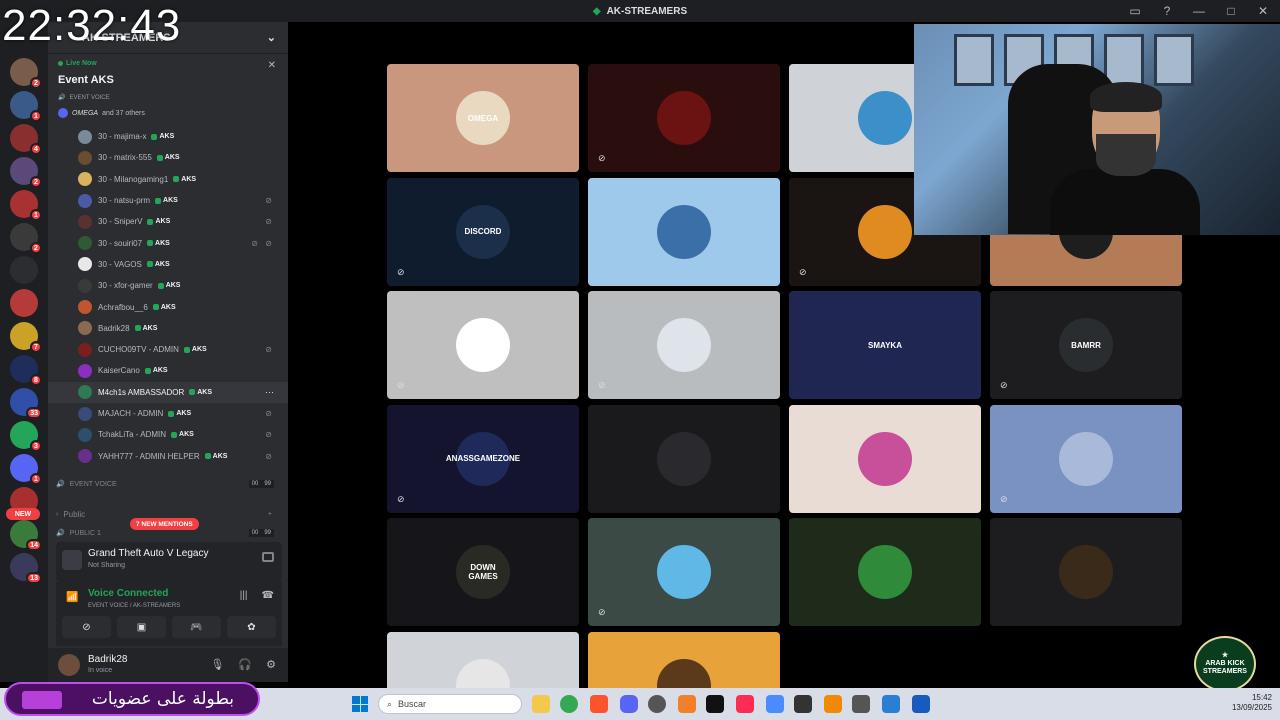  Describe the element at coordinates (921, 704) in the screenshot. I see `word-icon` at that location.